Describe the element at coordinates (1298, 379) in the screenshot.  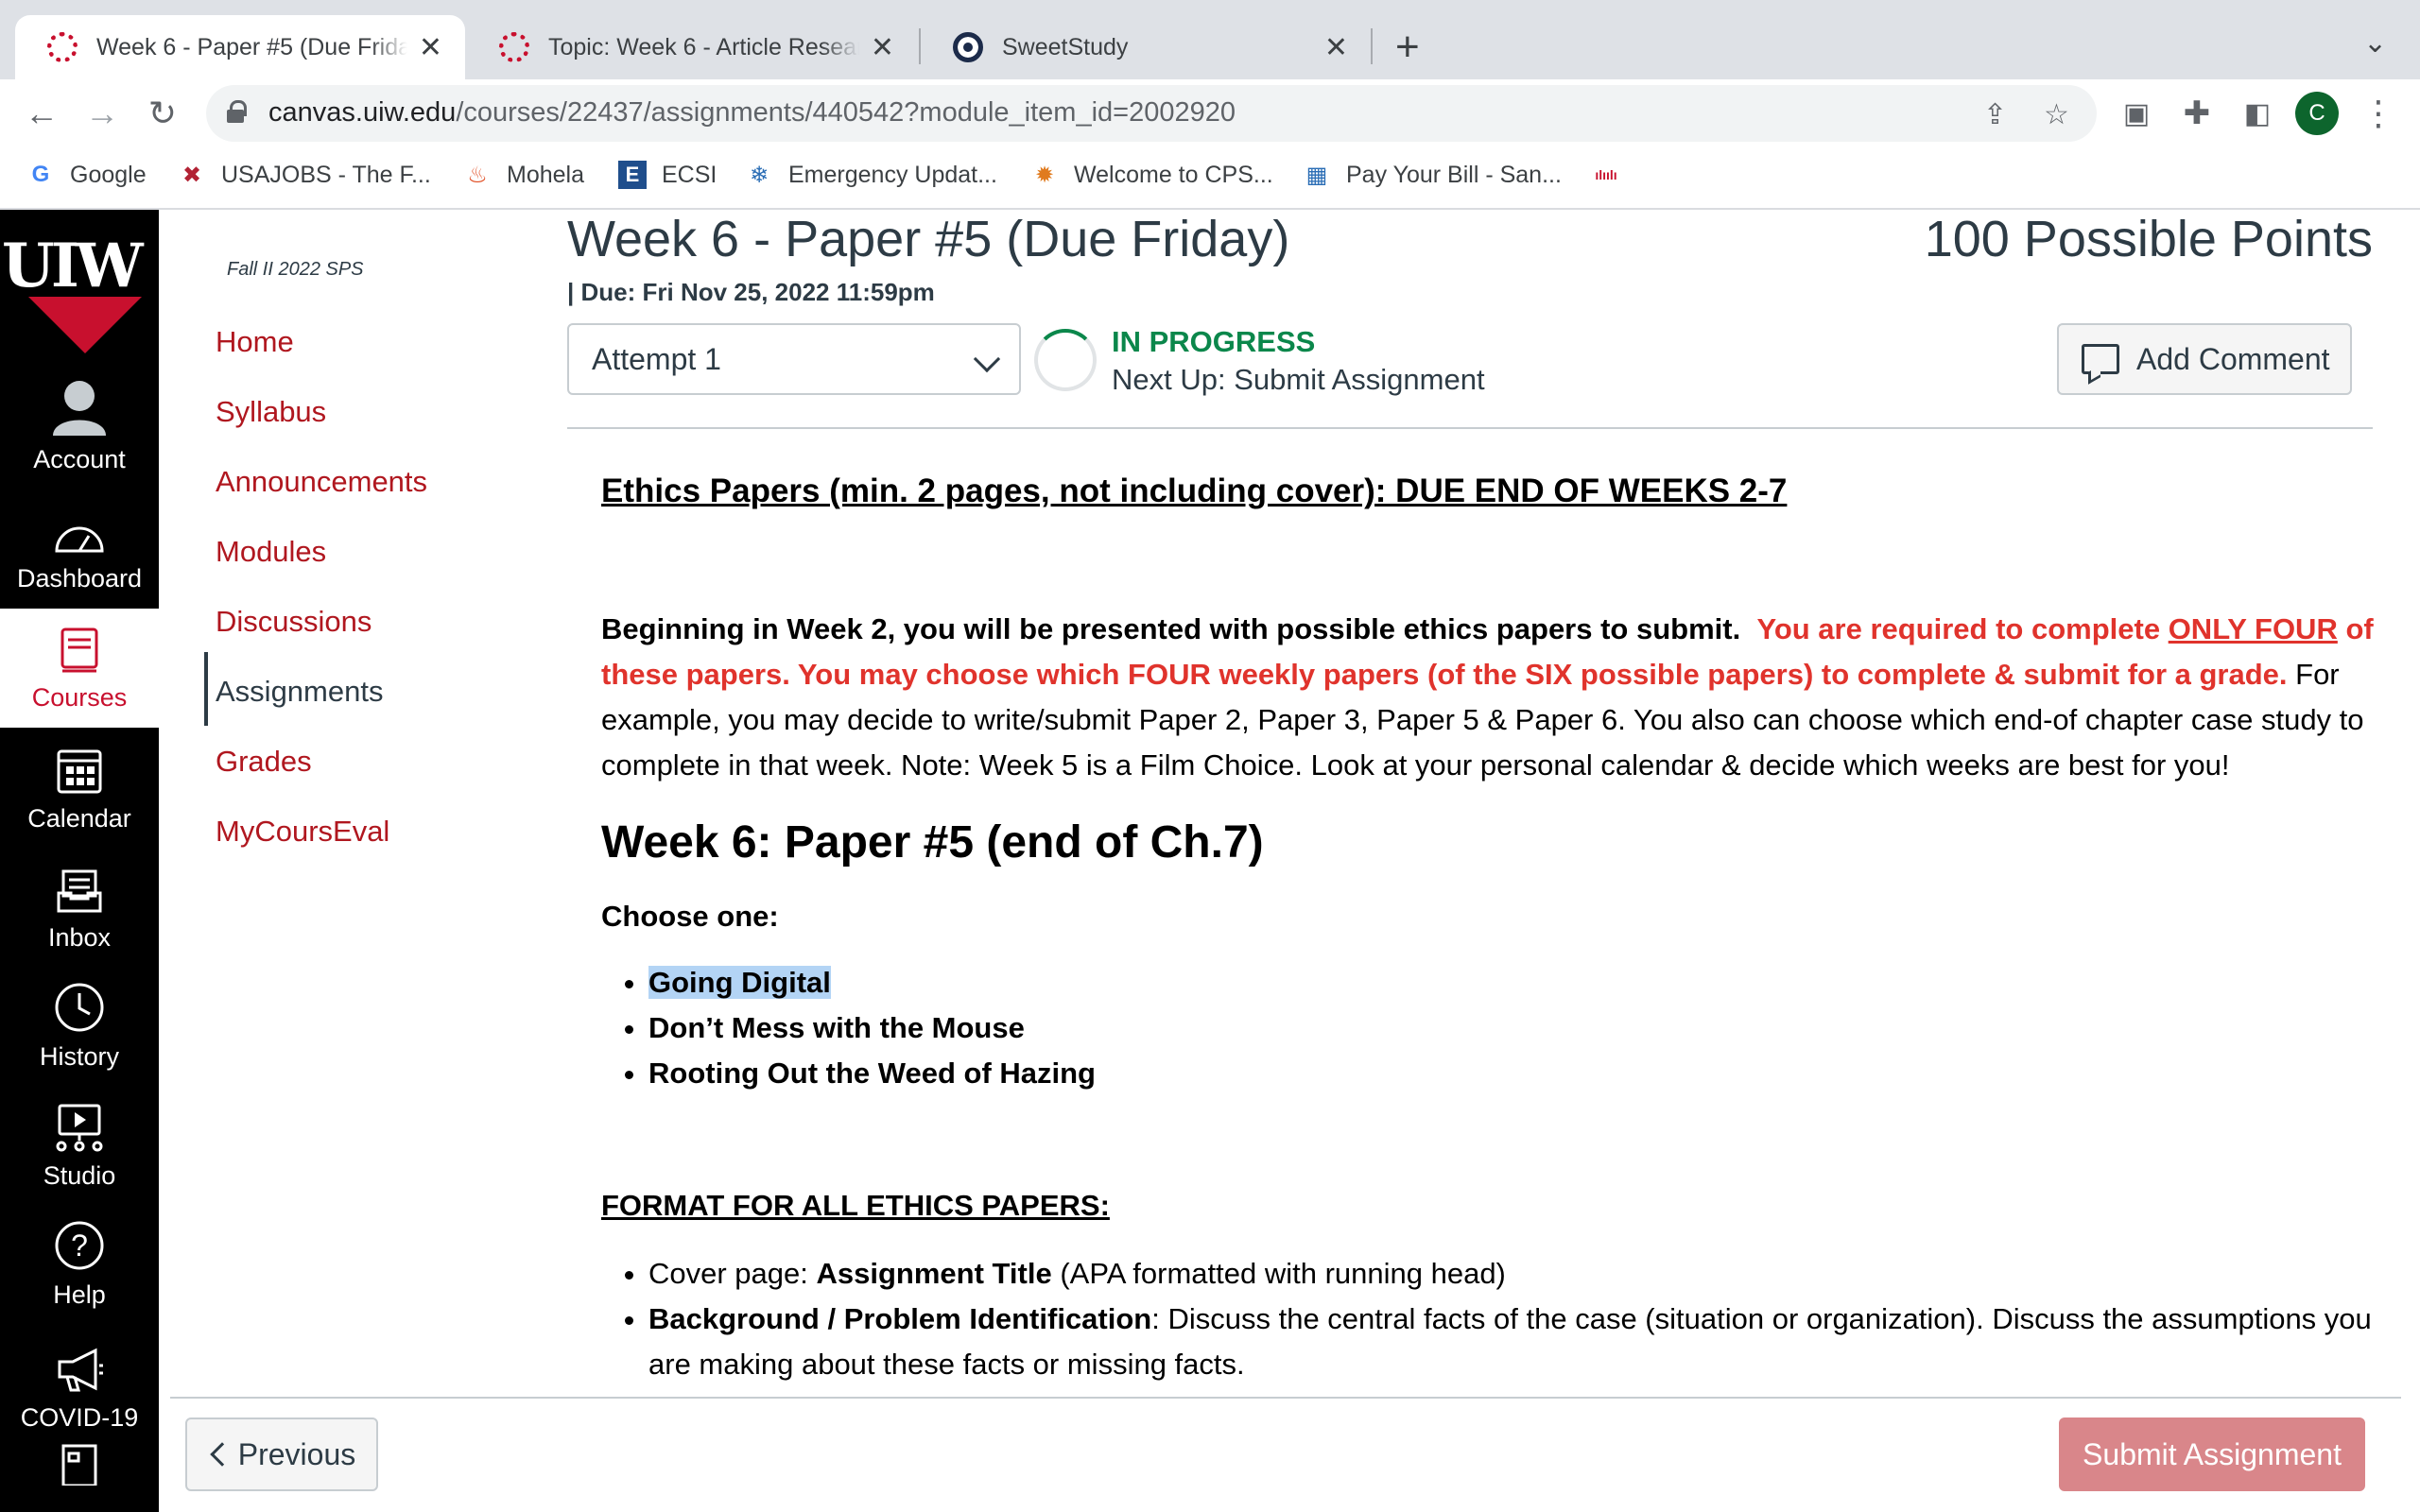
I see `next-up-label: Next Up: Submit Assignment` at that location.